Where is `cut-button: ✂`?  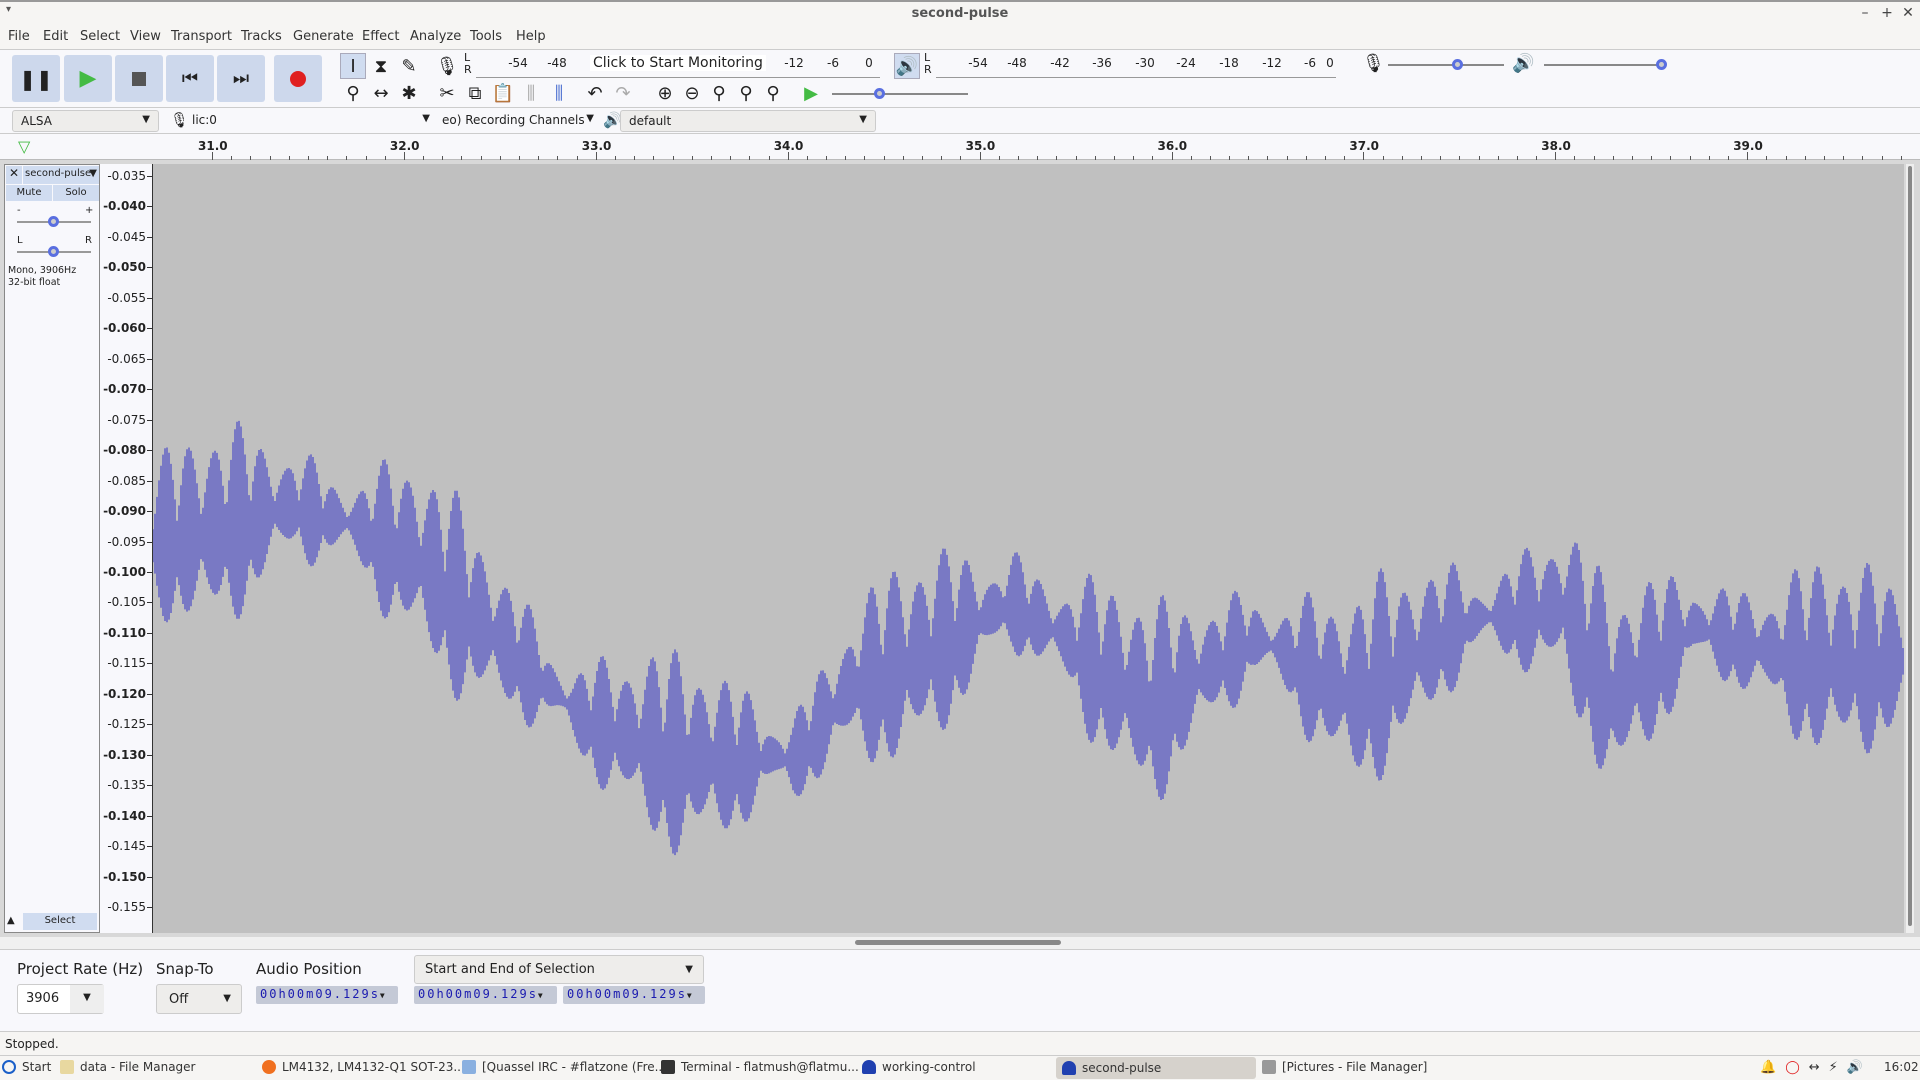
cut-button: ✂ is located at coordinates (447, 93).